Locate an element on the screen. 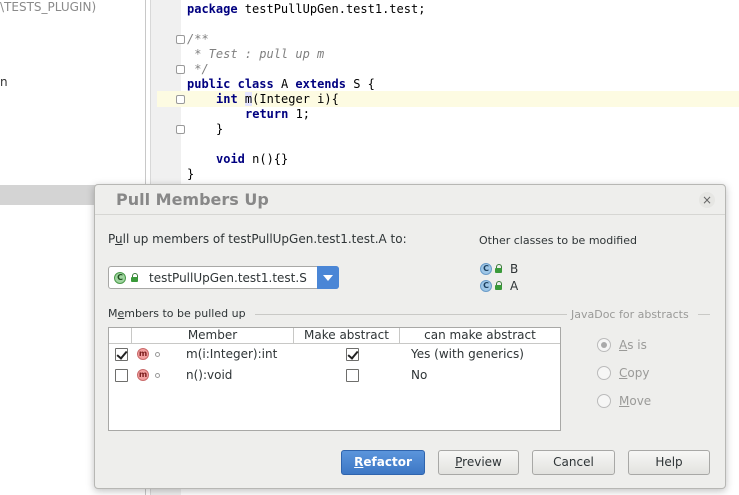 The width and height of the screenshot is (739, 495). code-line: /** is located at coordinates (198, 39).